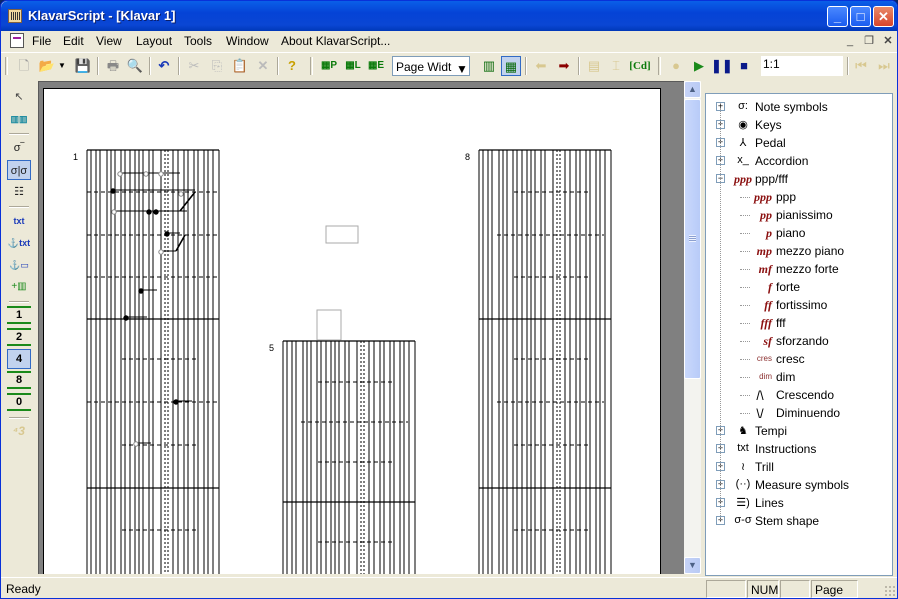 This screenshot has height=599, width=898. What do you see at coordinates (19, 265) in the screenshot?
I see `anchor-box-tool: ⚓▭` at bounding box center [19, 265].